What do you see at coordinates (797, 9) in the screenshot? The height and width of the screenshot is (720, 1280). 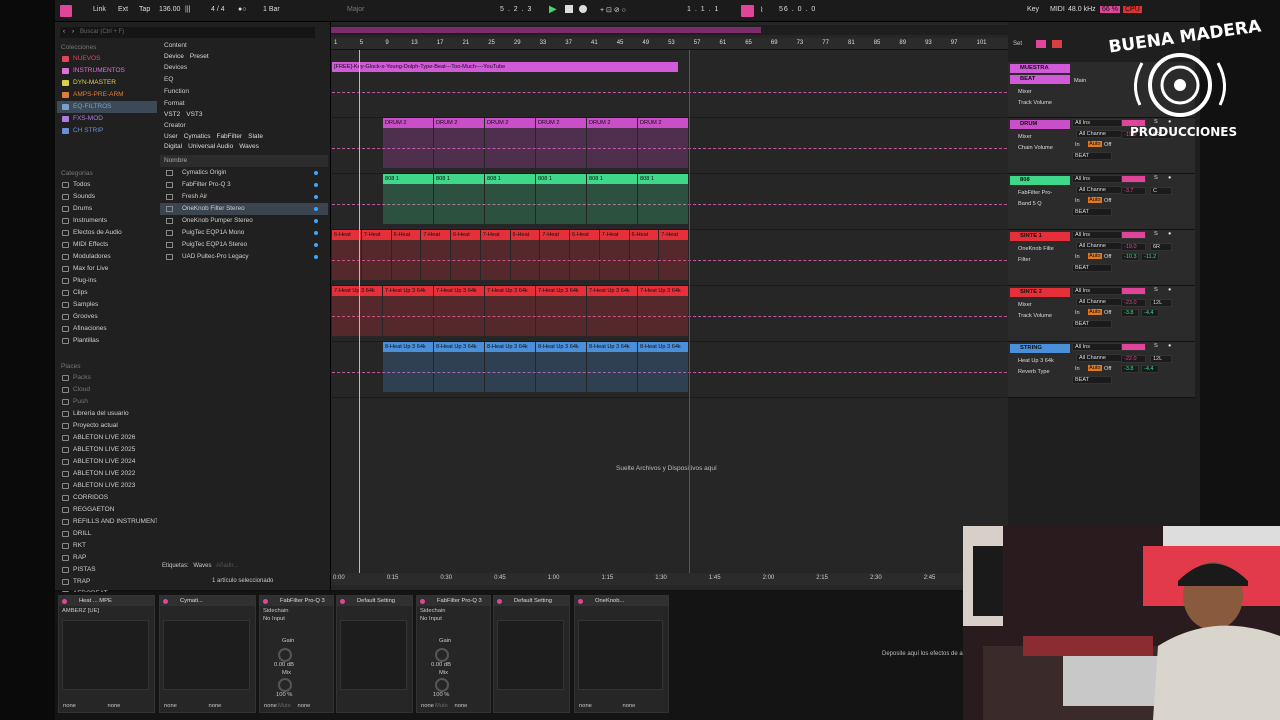 I see `loop-length-field: 56 . 0 . 0` at bounding box center [797, 9].